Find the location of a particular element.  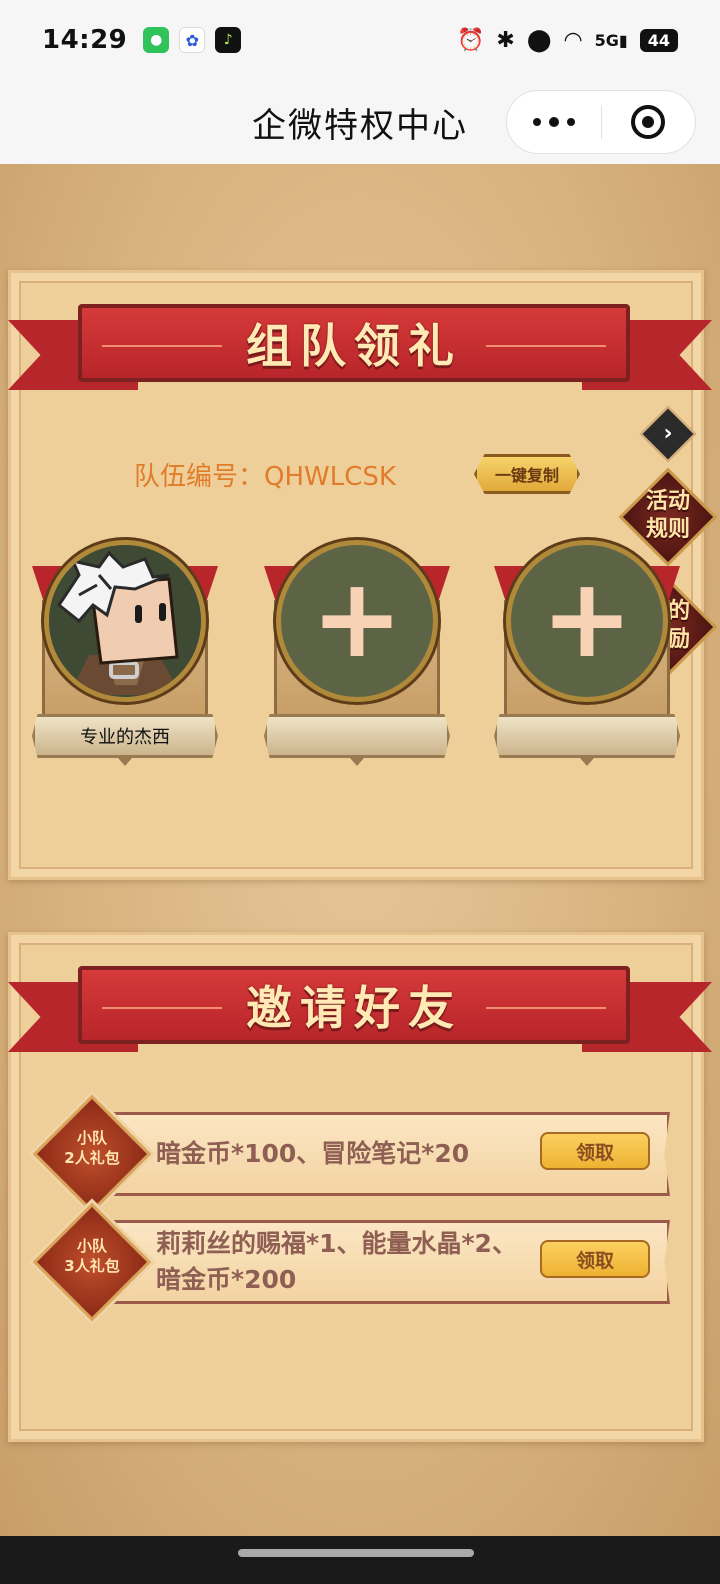

wechat-icon: ● is located at coordinates (156, 40).